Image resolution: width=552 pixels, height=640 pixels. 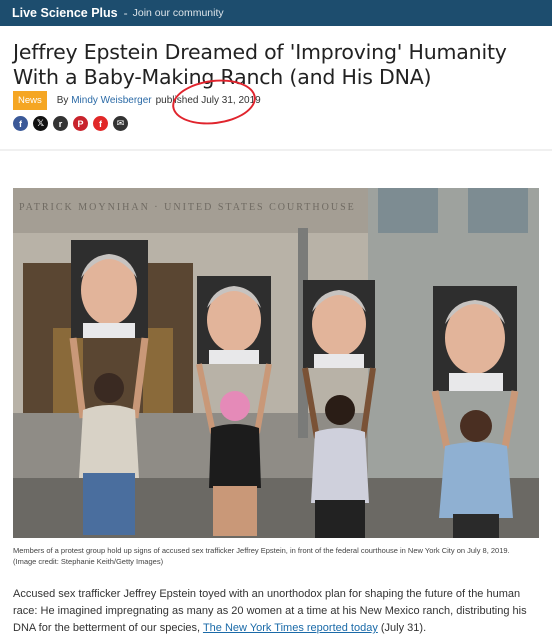 What do you see at coordinates (402, 628) in the screenshot?
I see `body-text-after: (July 31).` at bounding box center [402, 628].